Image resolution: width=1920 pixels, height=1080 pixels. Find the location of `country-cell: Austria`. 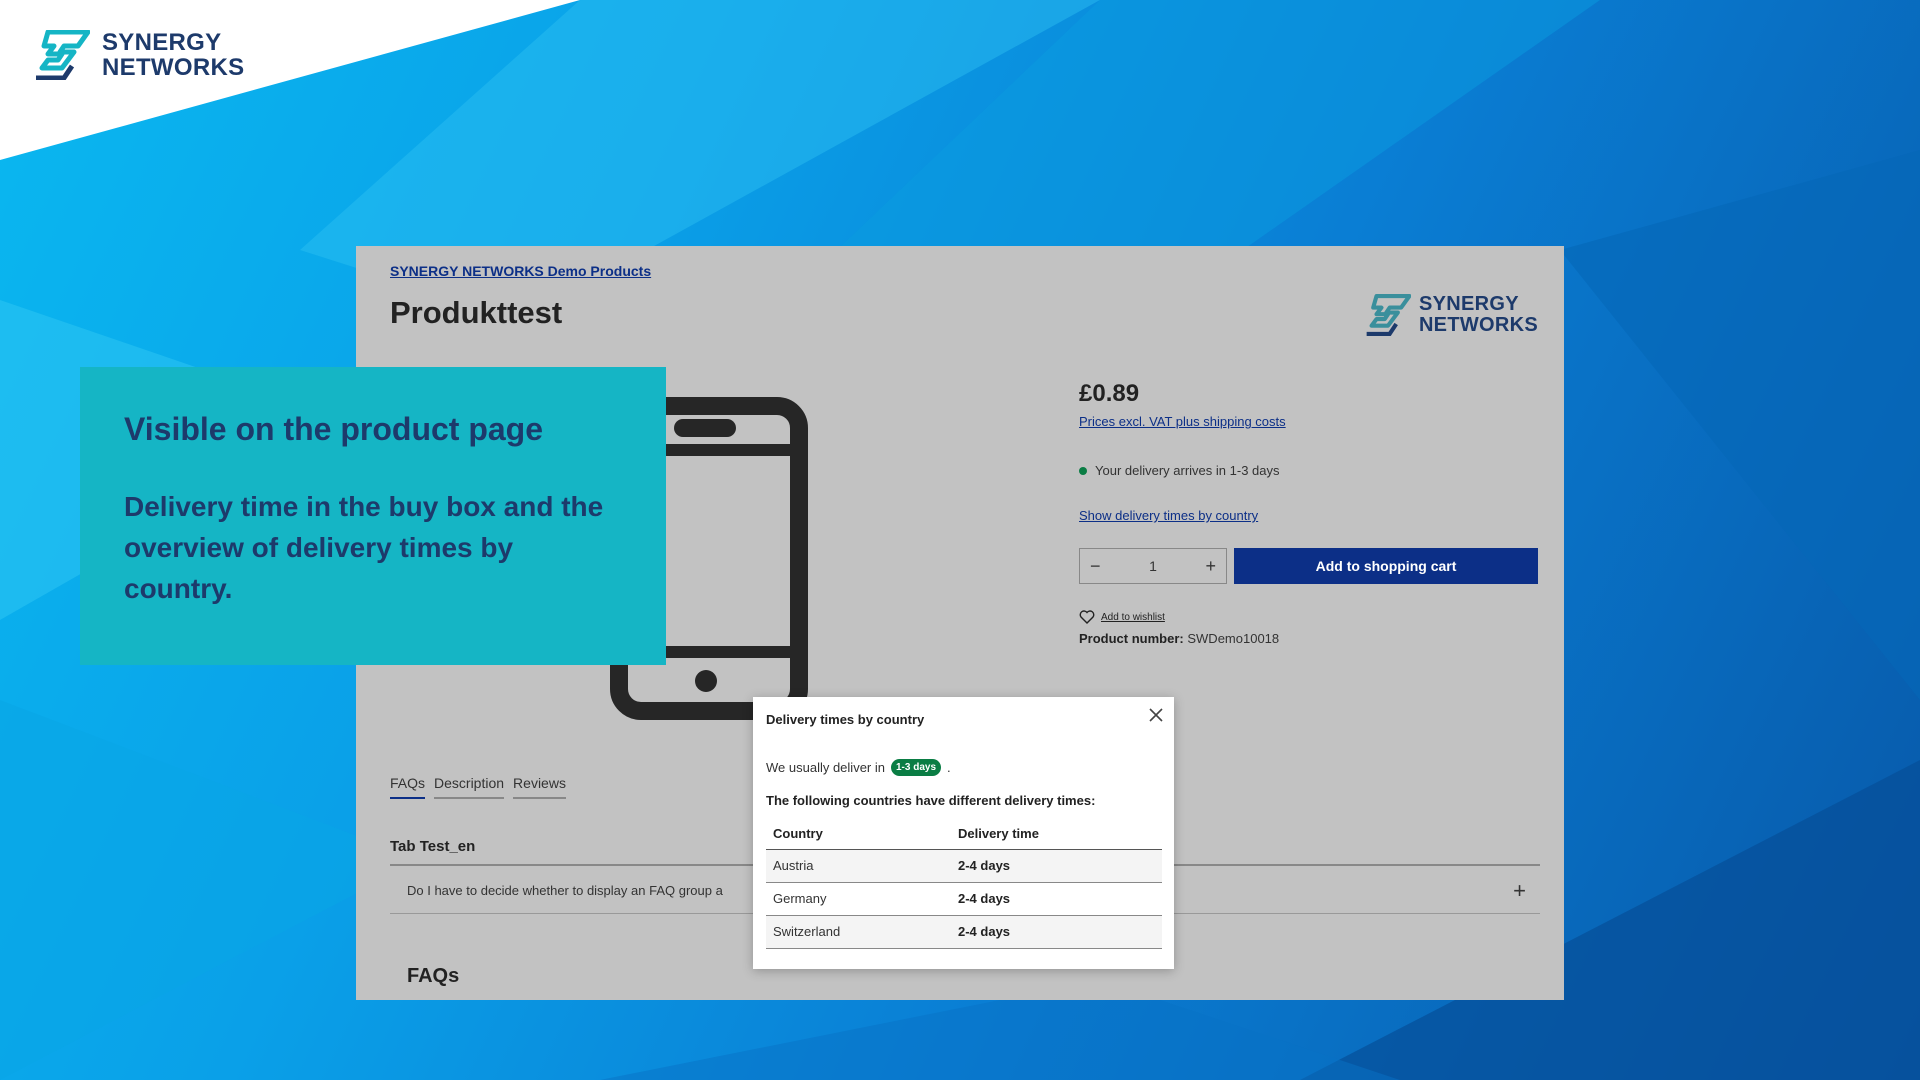

country-cell: Austria is located at coordinates (858, 866).